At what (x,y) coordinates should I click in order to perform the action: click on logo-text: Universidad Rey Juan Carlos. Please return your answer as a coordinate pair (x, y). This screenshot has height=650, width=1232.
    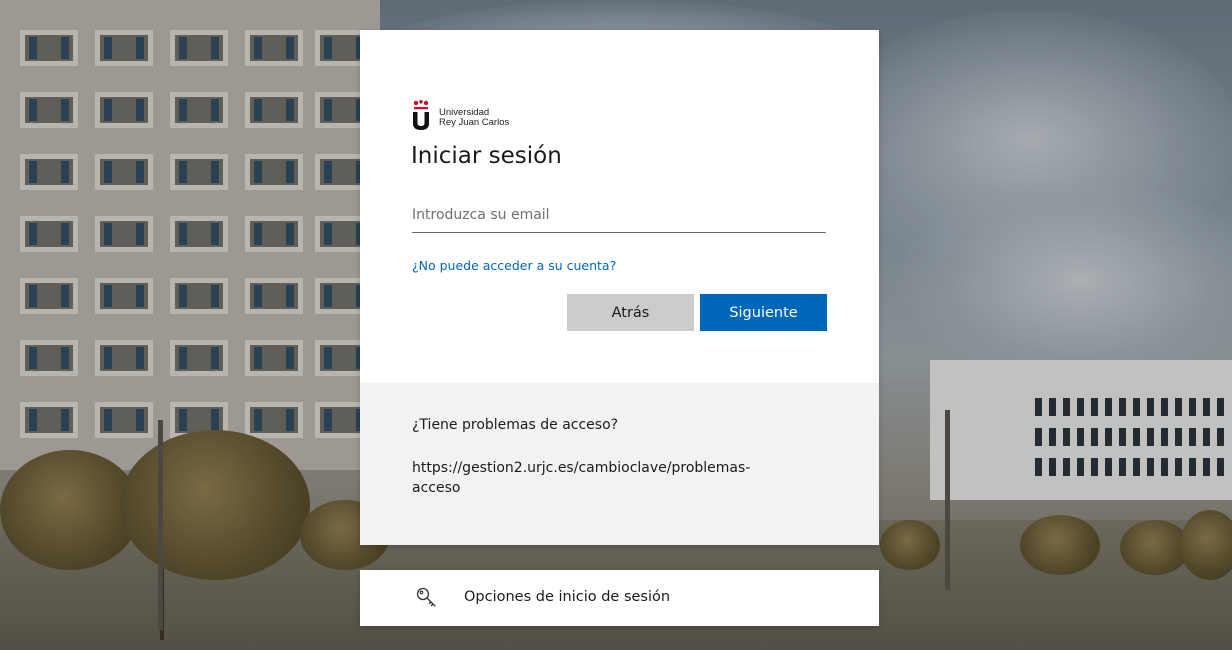
    Looking at the image, I should click on (474, 118).